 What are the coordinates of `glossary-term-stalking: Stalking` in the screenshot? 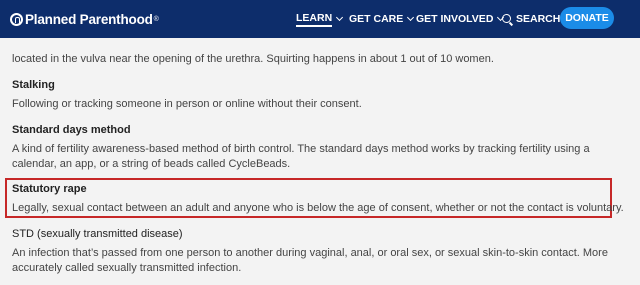 It's located at (33, 85).